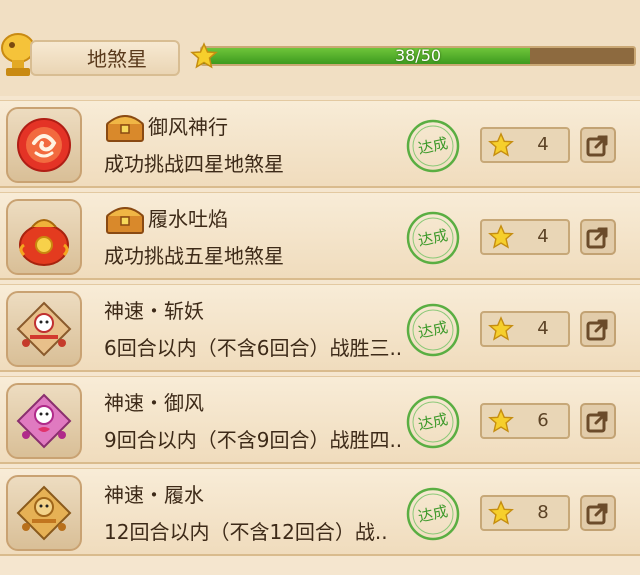  I want to click on progress-text: 38/50, so click(418, 55).